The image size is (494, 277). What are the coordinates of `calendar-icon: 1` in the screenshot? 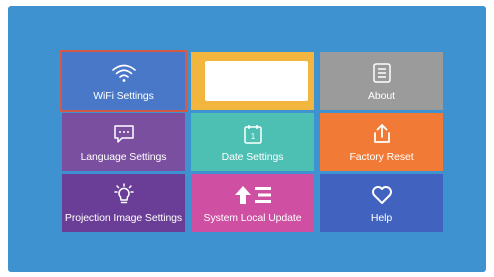 It's located at (253, 134).